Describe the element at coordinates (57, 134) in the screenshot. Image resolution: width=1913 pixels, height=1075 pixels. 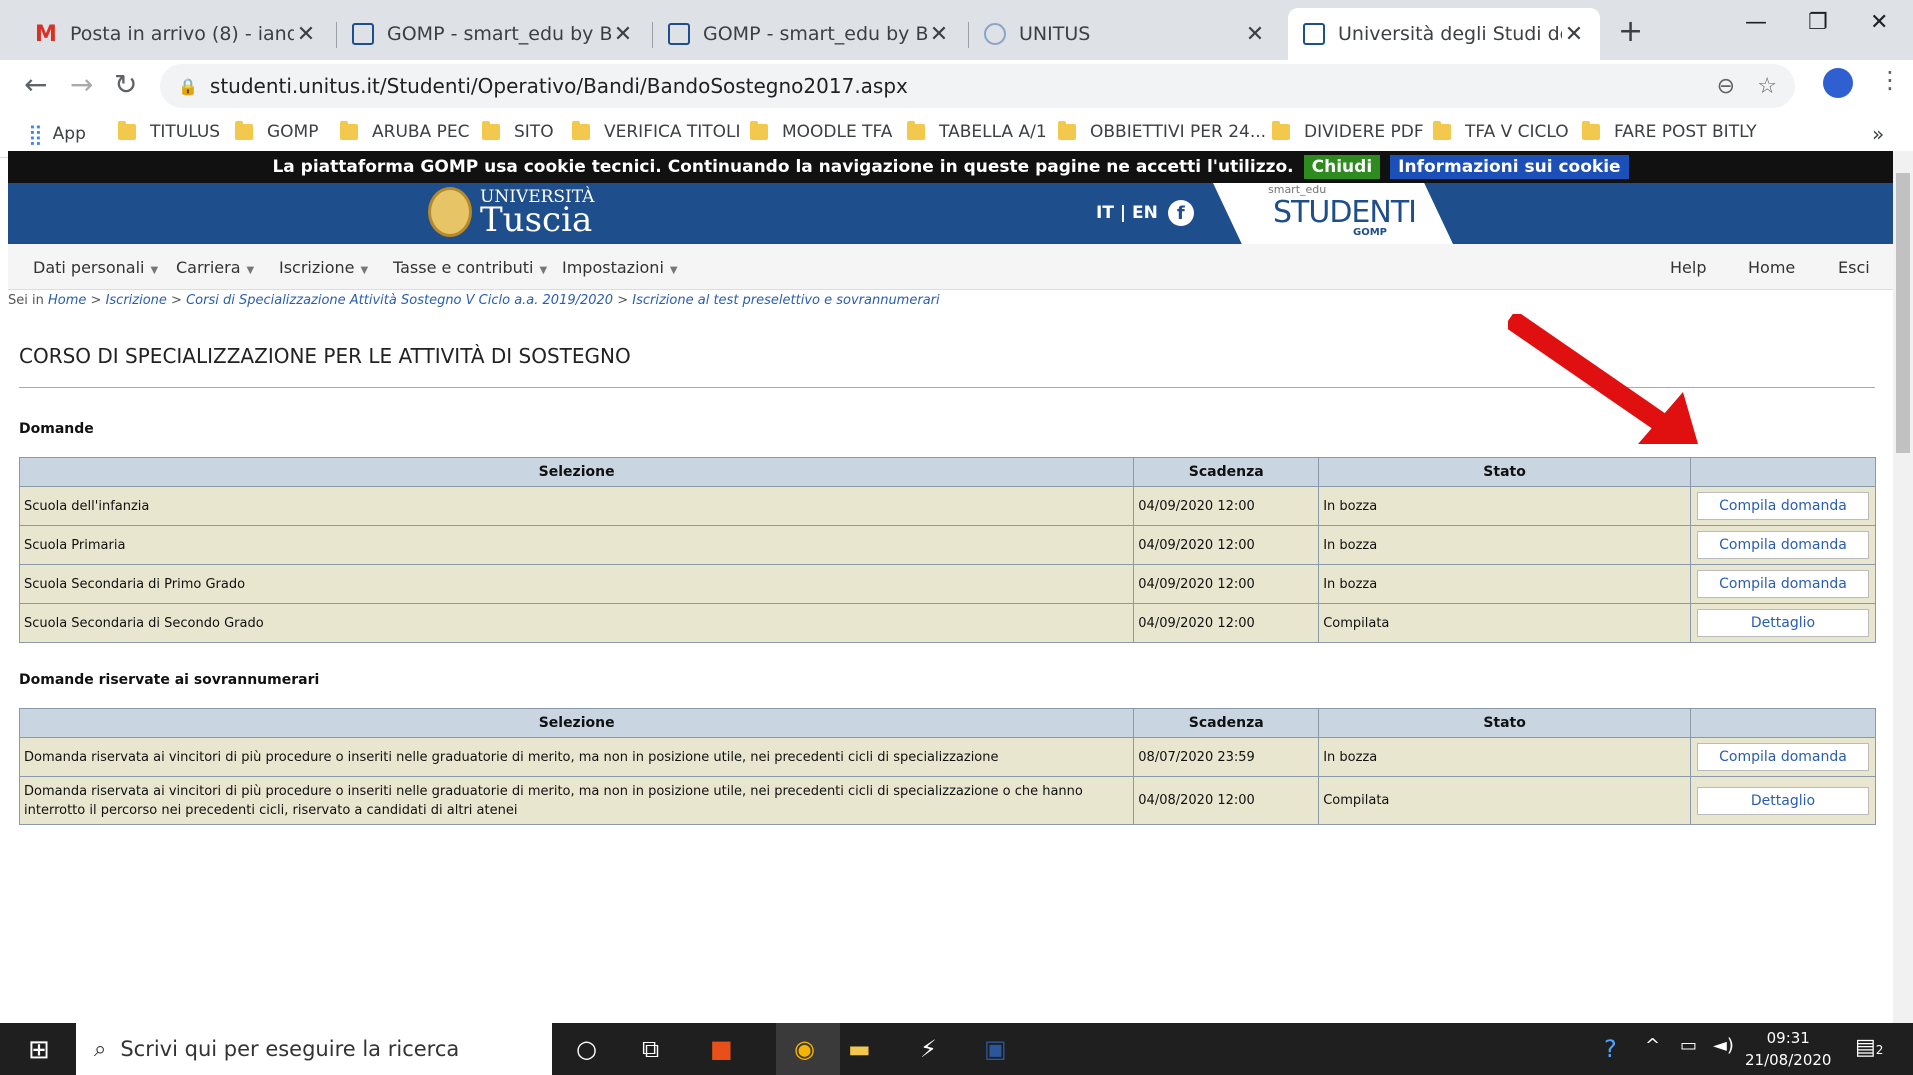
I see `bookmark-apps: ⣿ App` at that location.